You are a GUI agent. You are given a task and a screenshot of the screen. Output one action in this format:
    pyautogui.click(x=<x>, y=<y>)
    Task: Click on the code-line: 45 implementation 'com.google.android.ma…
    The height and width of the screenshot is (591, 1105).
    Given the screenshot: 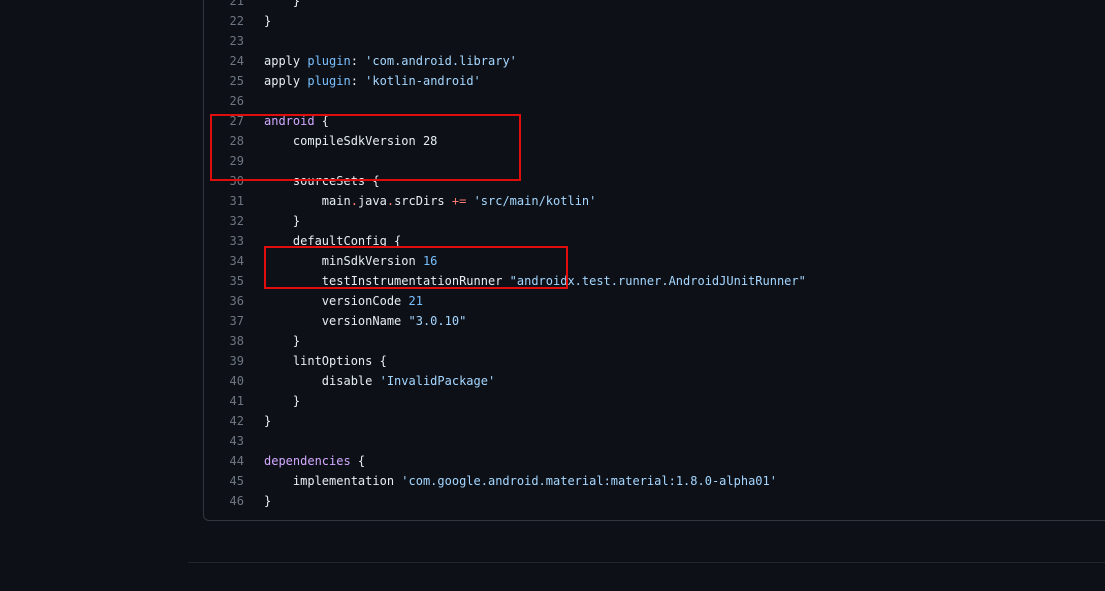 What is the action you would take?
    pyautogui.click(x=654, y=481)
    